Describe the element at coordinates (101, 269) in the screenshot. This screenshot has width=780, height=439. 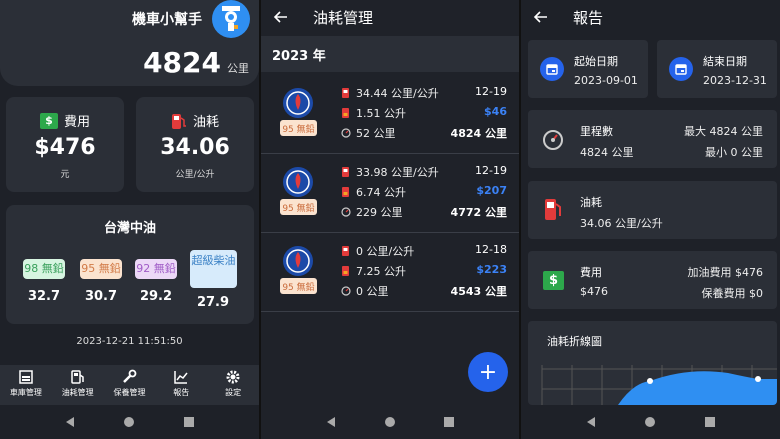
I see `fuel-grade-chip-95: 95 無鉛` at that location.